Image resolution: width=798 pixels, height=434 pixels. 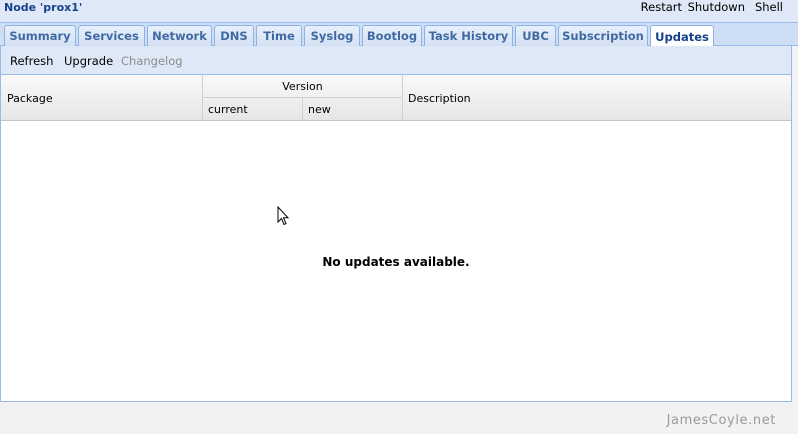 I want to click on column-header-current: current, so click(x=253, y=109).